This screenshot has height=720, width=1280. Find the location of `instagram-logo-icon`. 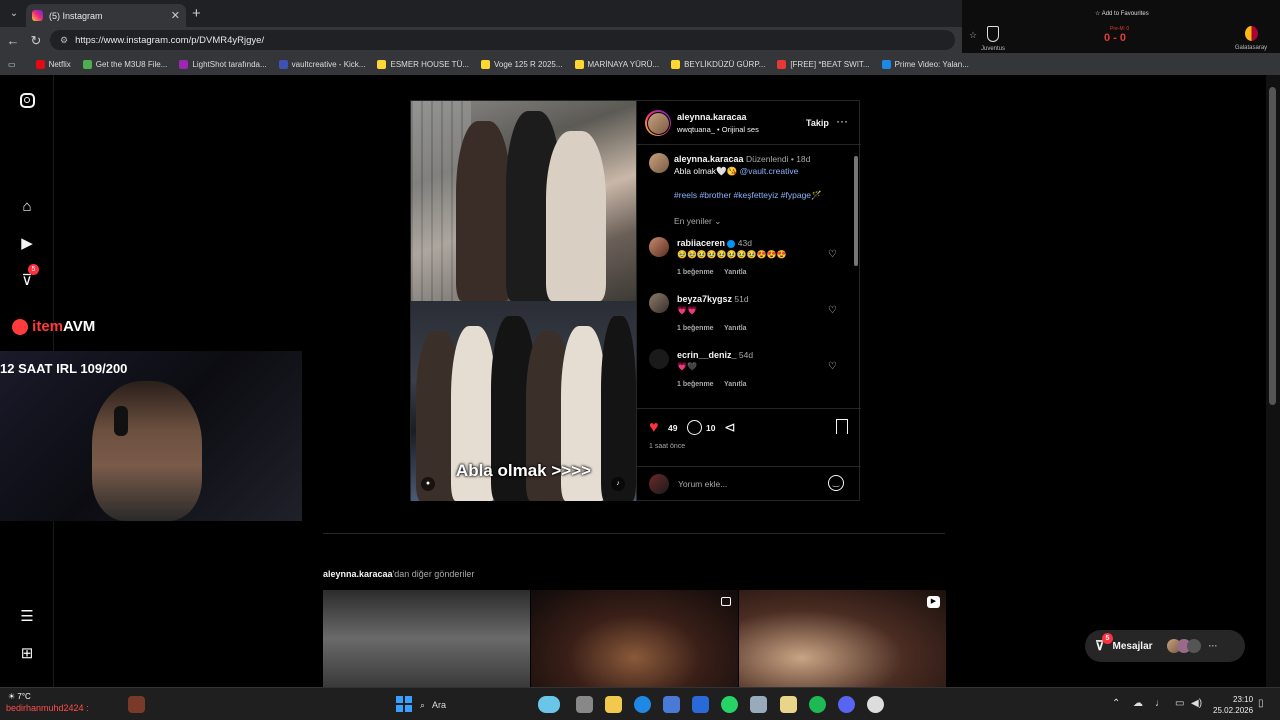

instagram-logo-icon is located at coordinates (27, 100).